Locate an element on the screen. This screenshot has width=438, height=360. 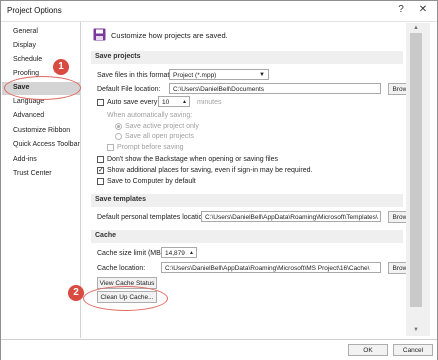
sidebar-item-label: Quick Access Toolbar is located at coordinates (46, 144).